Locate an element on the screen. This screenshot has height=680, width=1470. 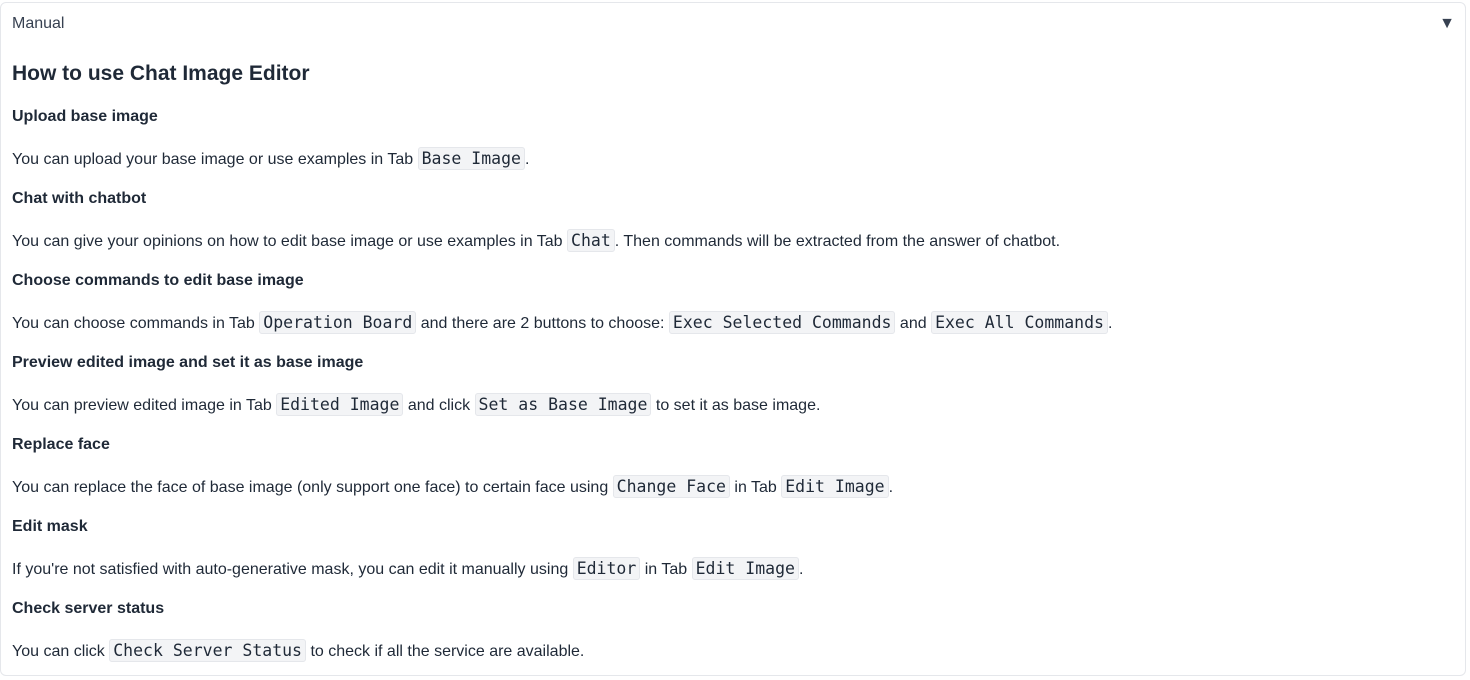
section-heading: Upload base image is located at coordinates (85, 116).